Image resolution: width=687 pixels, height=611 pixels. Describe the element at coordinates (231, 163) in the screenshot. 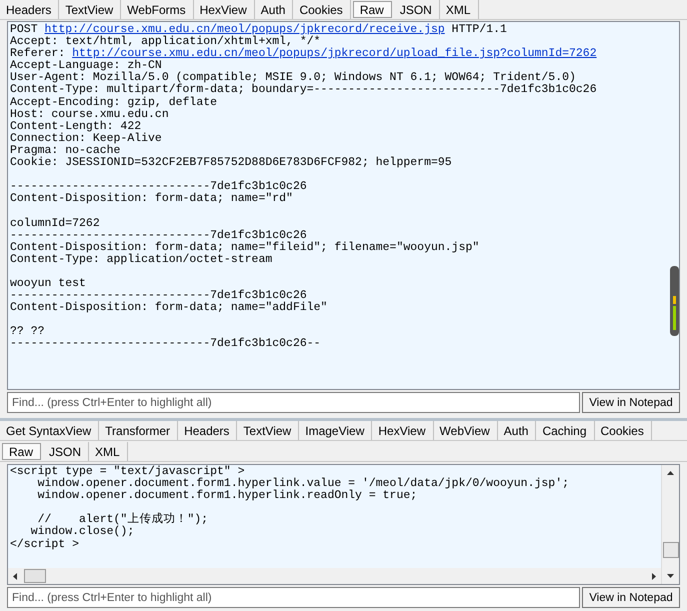

I see `code-line: Cookie: JSESSIONID=532CF2EB7F85752D88D6E783D6FCF982; helpperm=95` at that location.